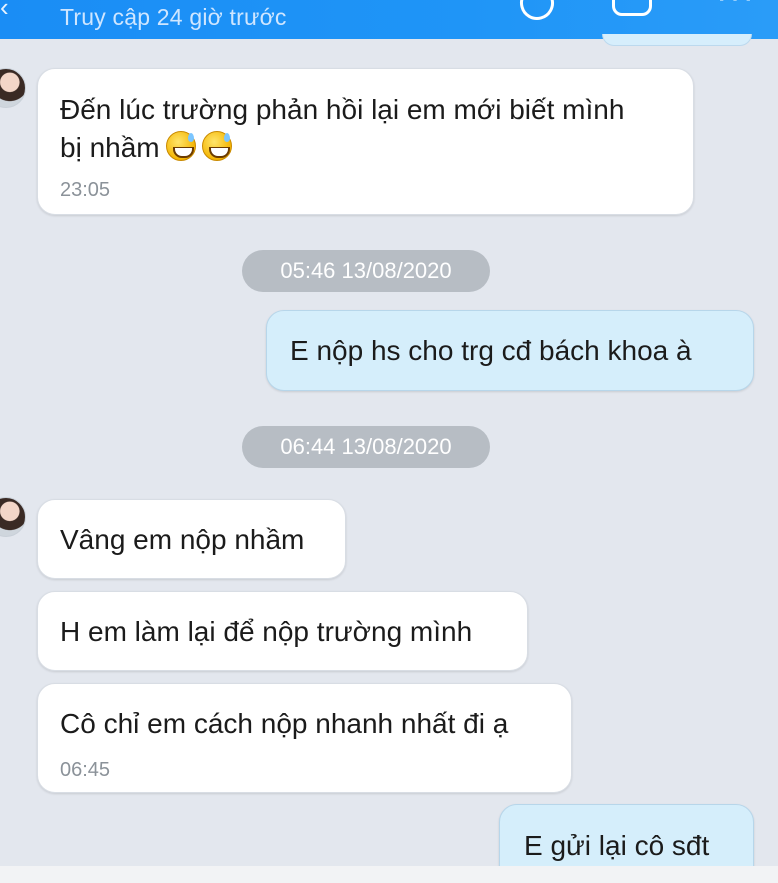  I want to click on message-text-line2: bị nhầm, so click(146, 148).